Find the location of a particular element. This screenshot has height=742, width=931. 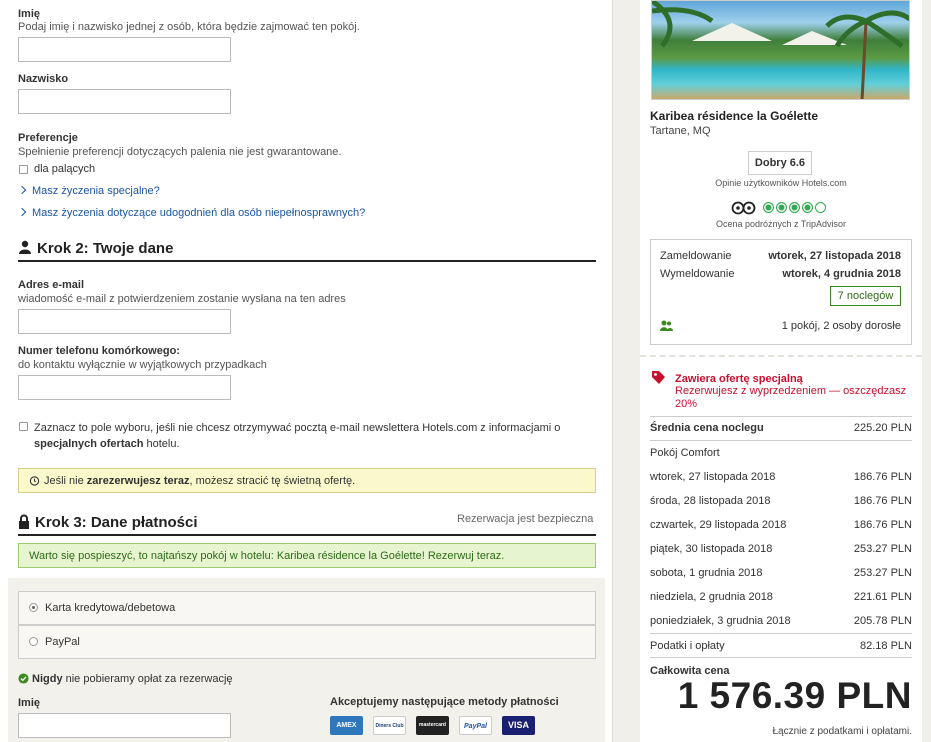

hotel-photo-drawing is located at coordinates (780, 50).